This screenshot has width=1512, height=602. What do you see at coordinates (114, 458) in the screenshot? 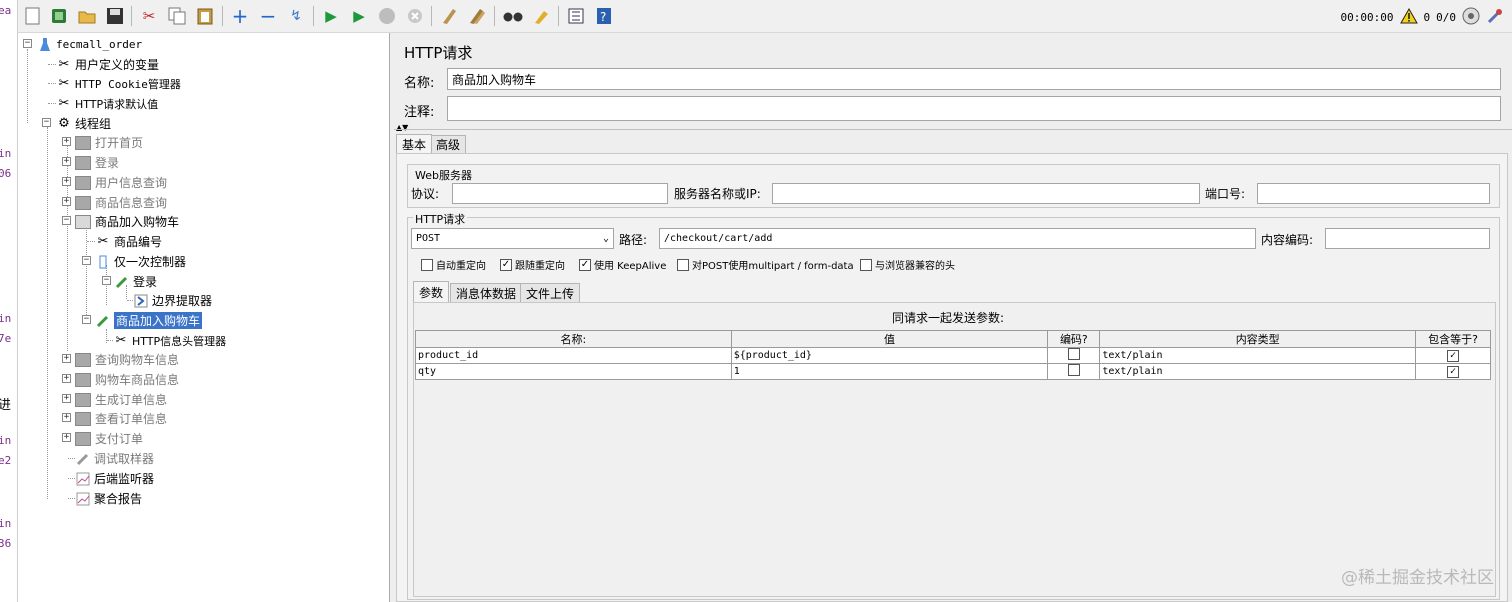
I see `tree-item-debug-sampler: 调试取样器` at bounding box center [114, 458].